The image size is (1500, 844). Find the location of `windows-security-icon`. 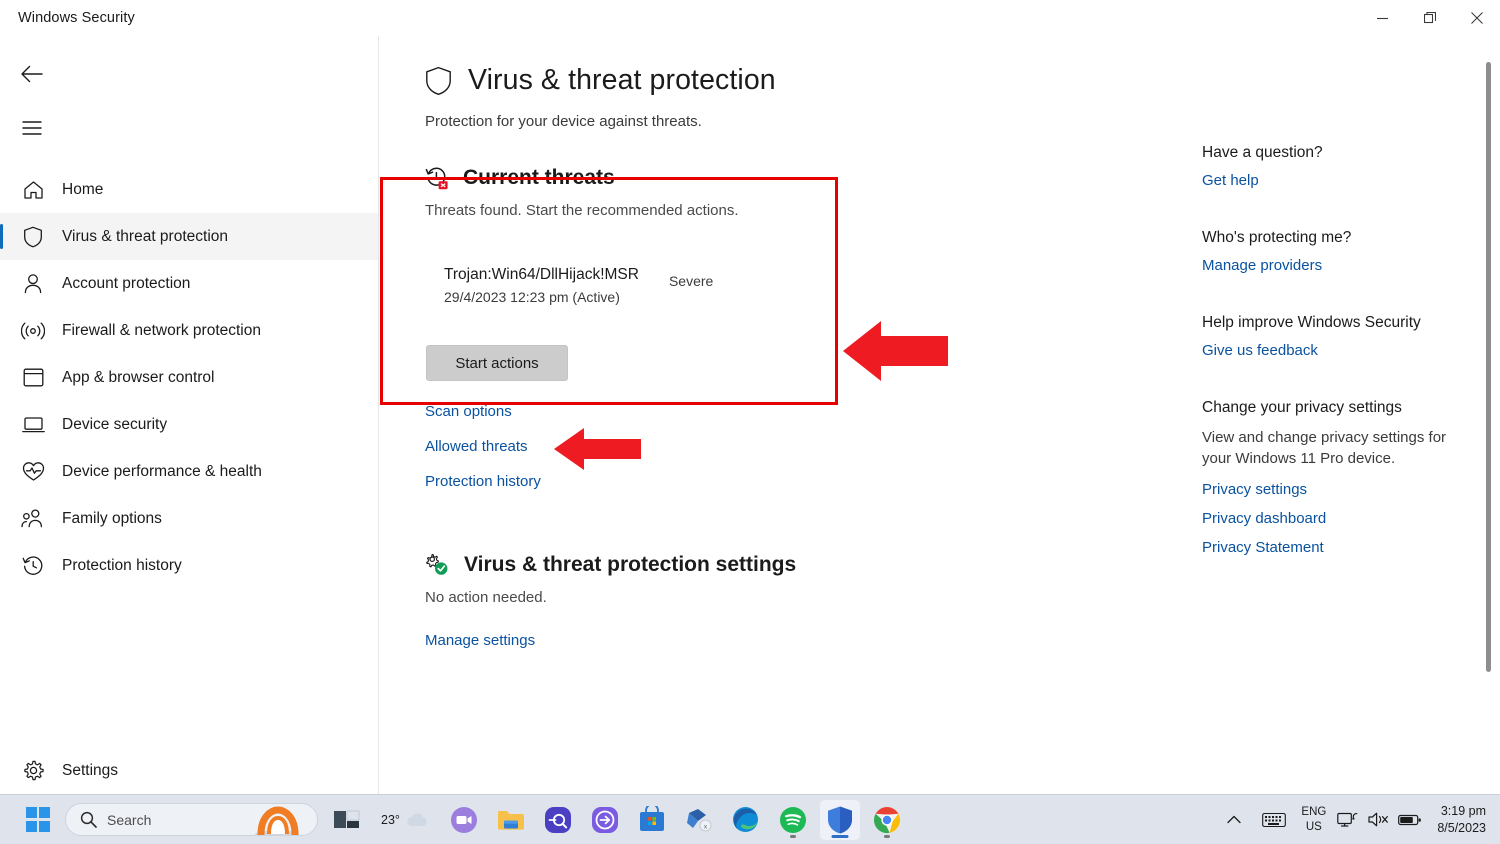

windows-security-icon is located at coordinates (839, 819).